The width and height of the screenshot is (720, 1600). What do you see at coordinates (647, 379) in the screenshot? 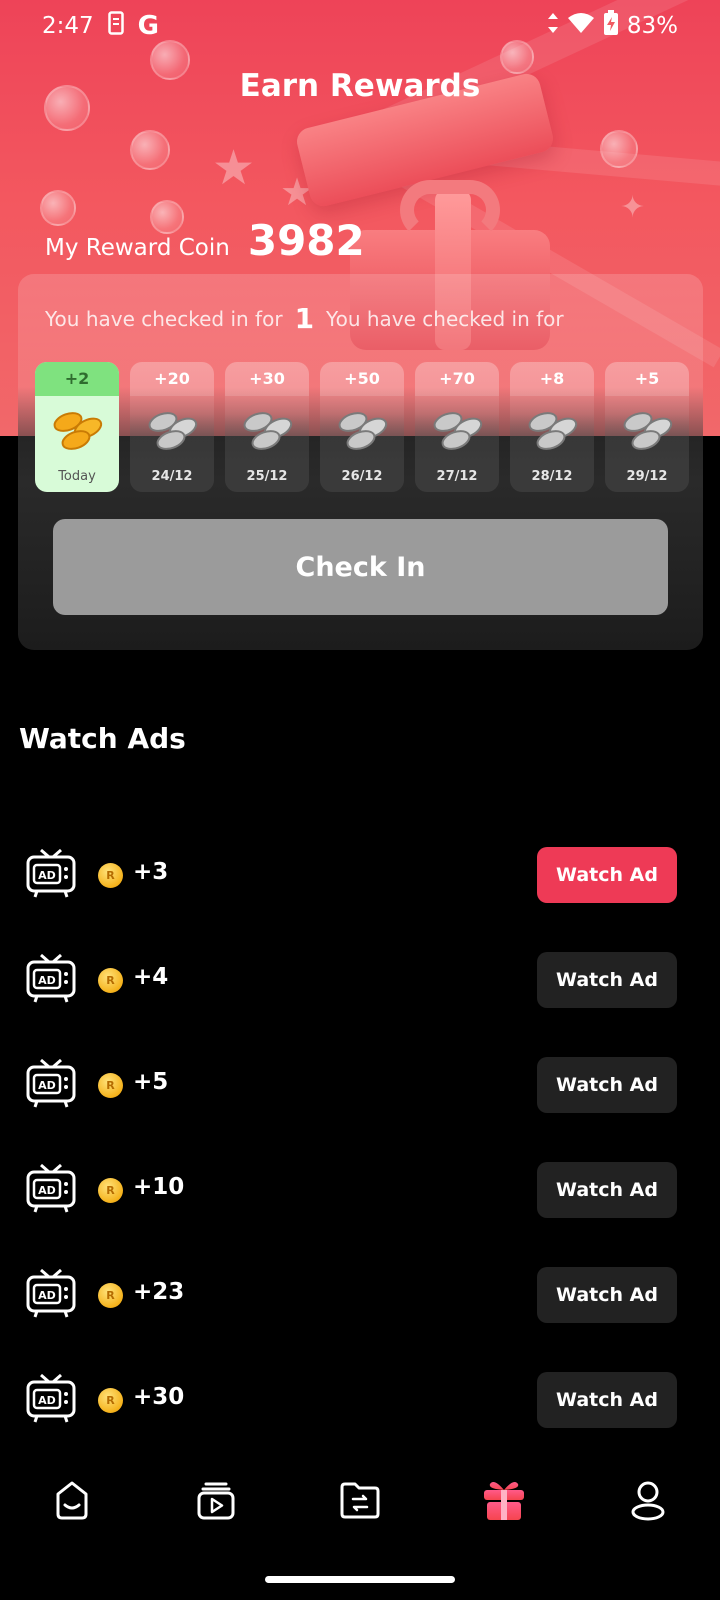
I see `day-reward: +5` at bounding box center [647, 379].